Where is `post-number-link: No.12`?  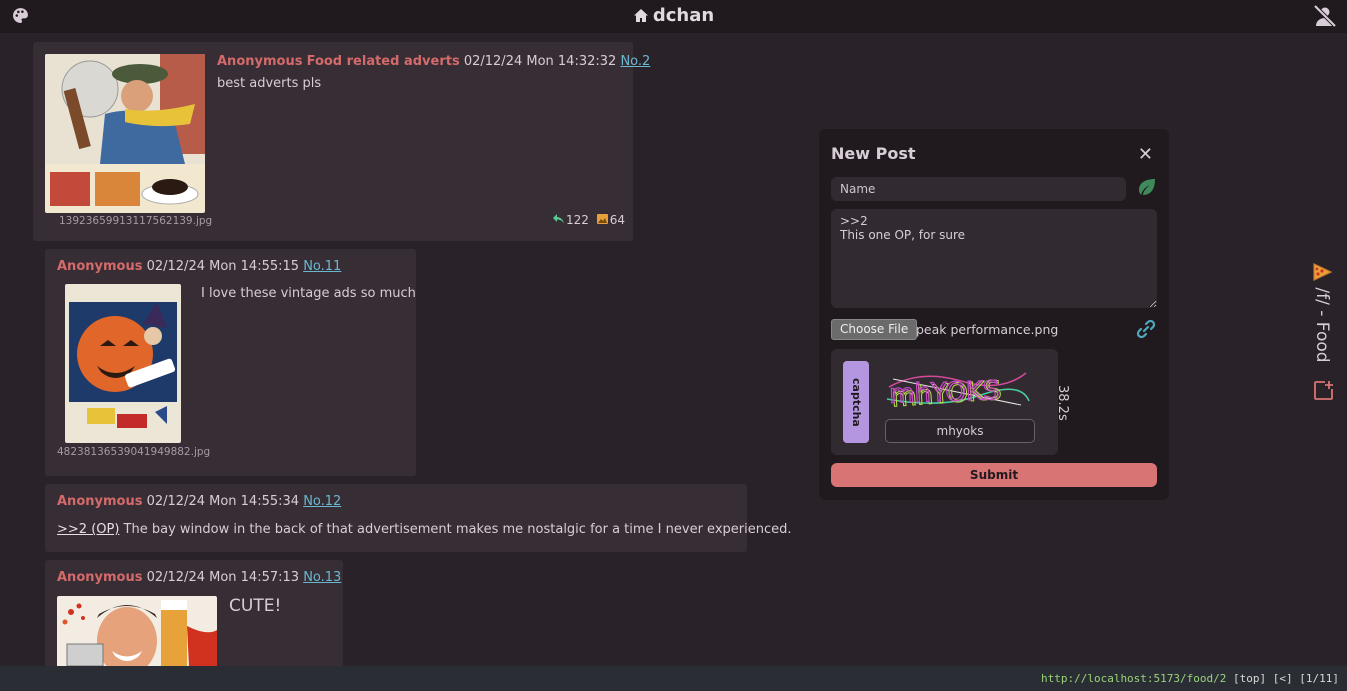 post-number-link: No.12 is located at coordinates (322, 501).